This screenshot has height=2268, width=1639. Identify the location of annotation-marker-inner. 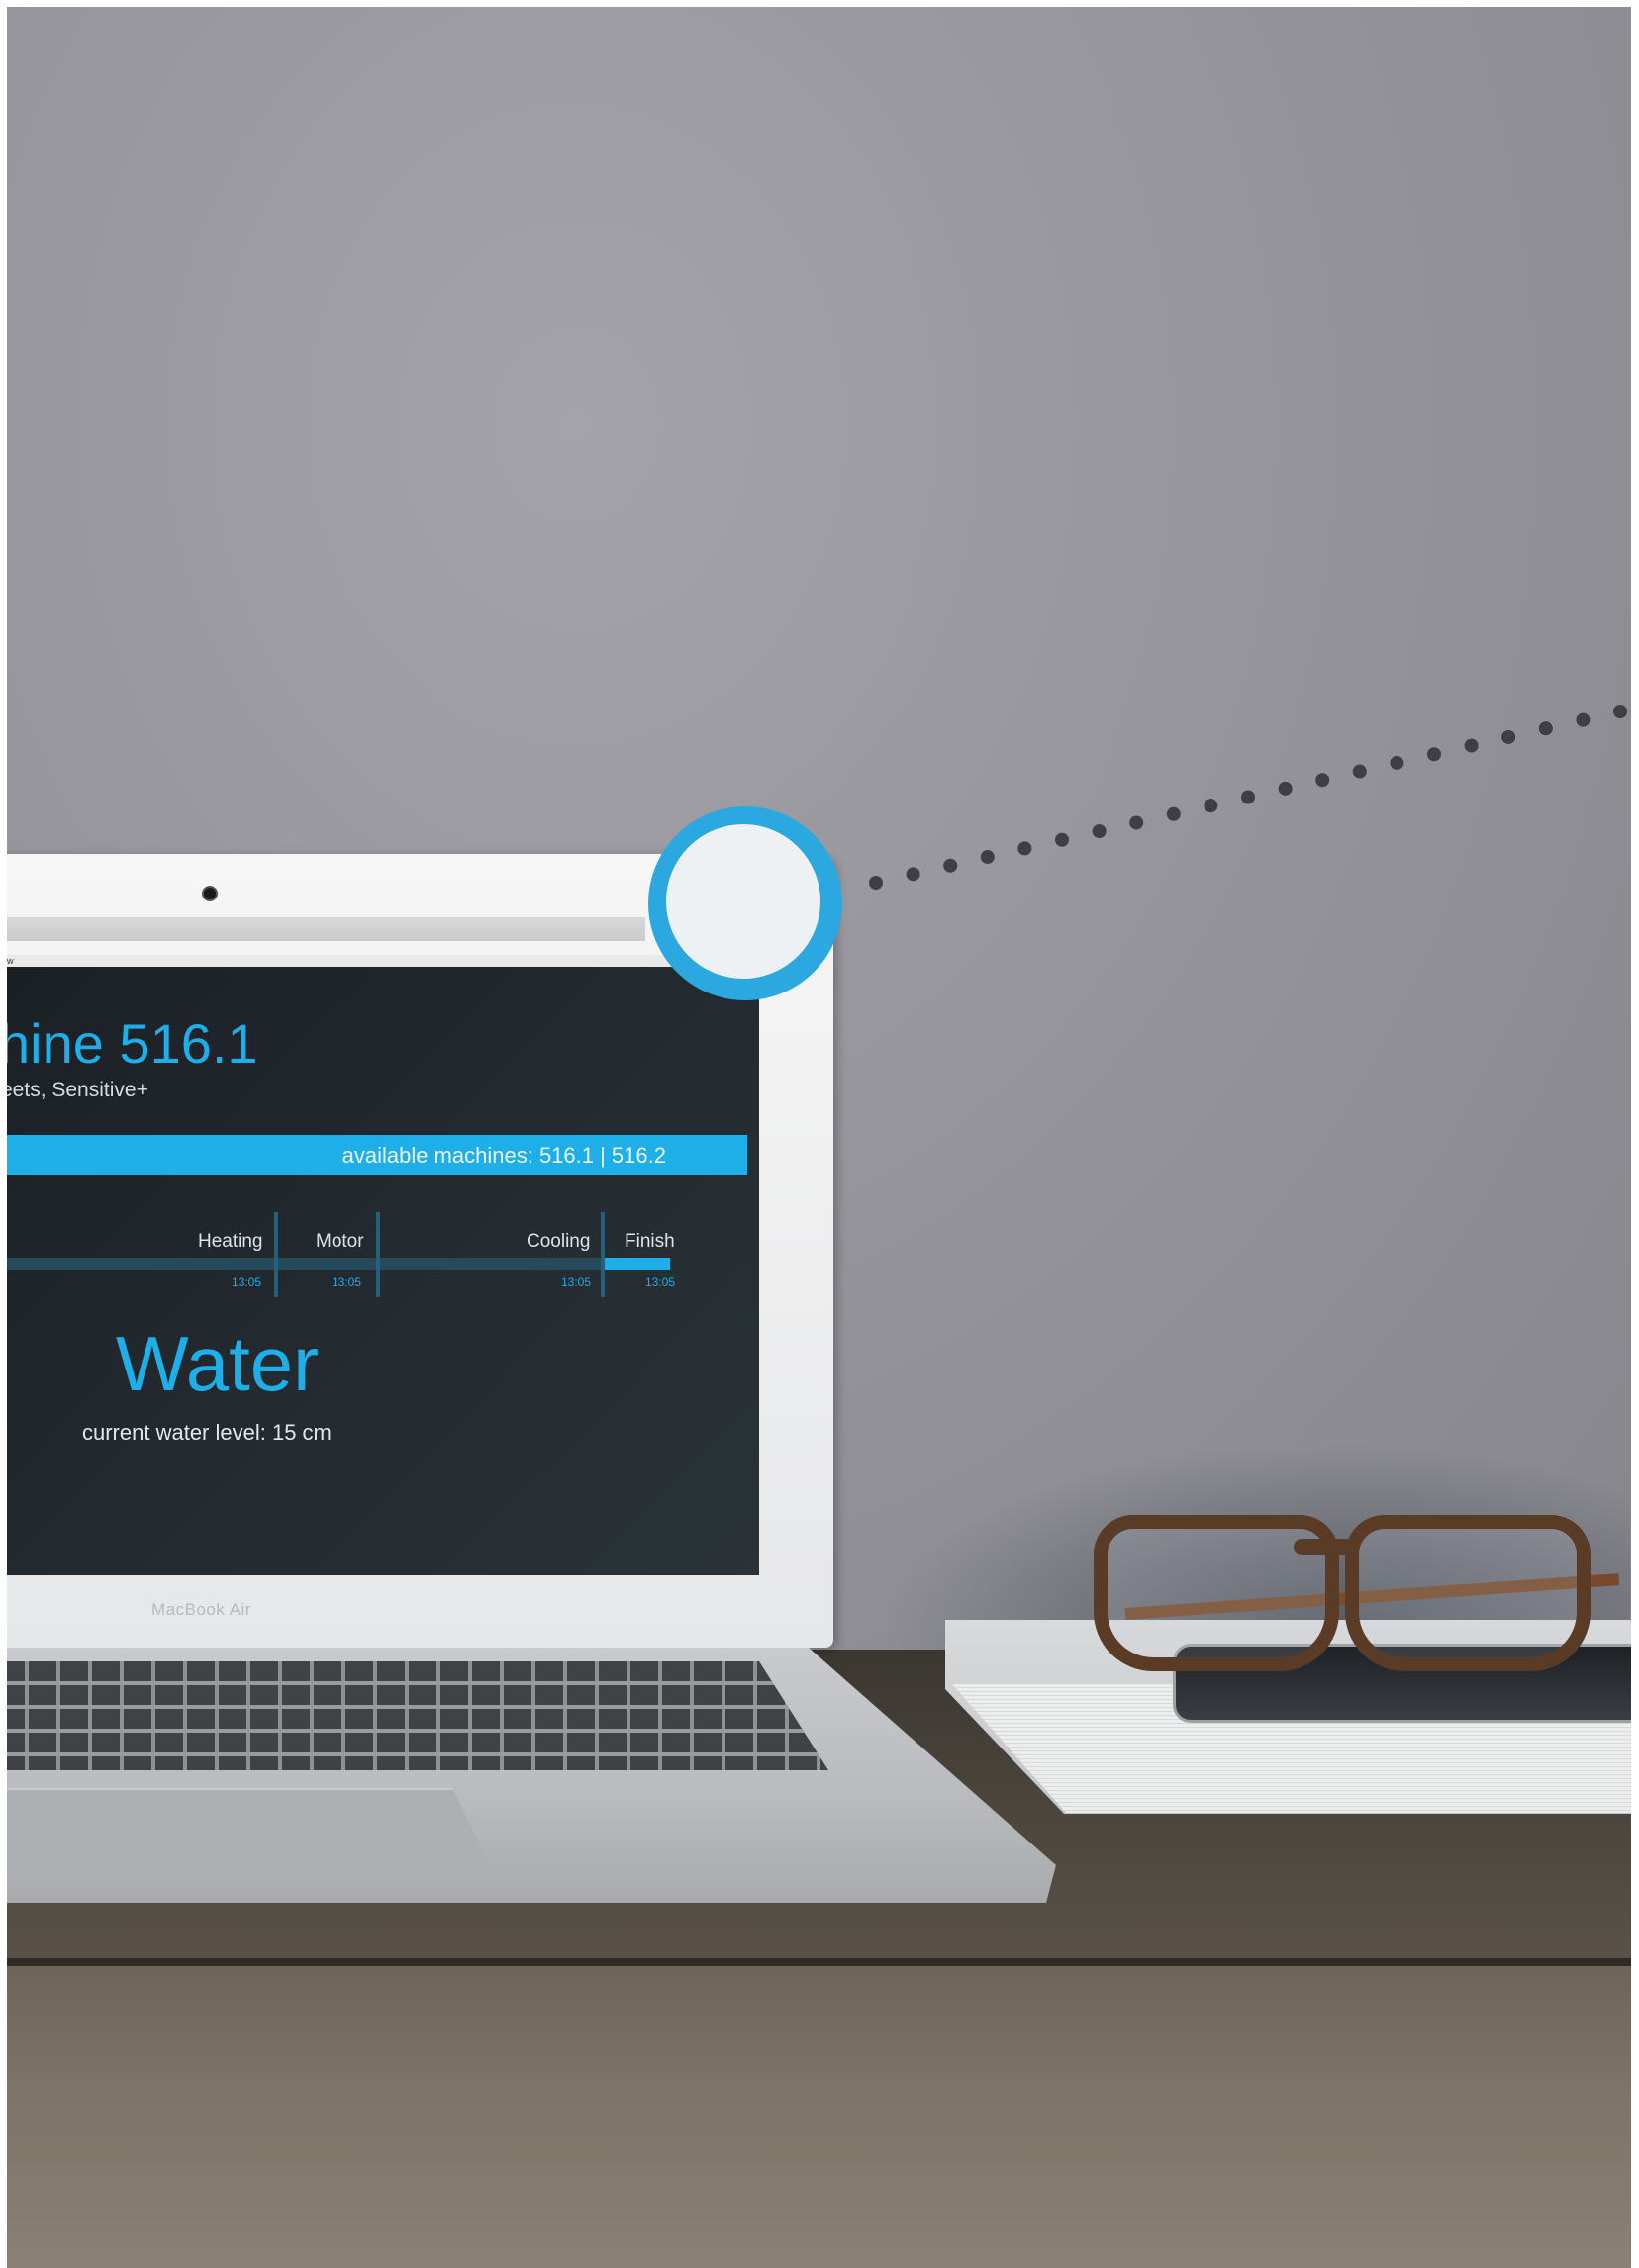
(743, 902).